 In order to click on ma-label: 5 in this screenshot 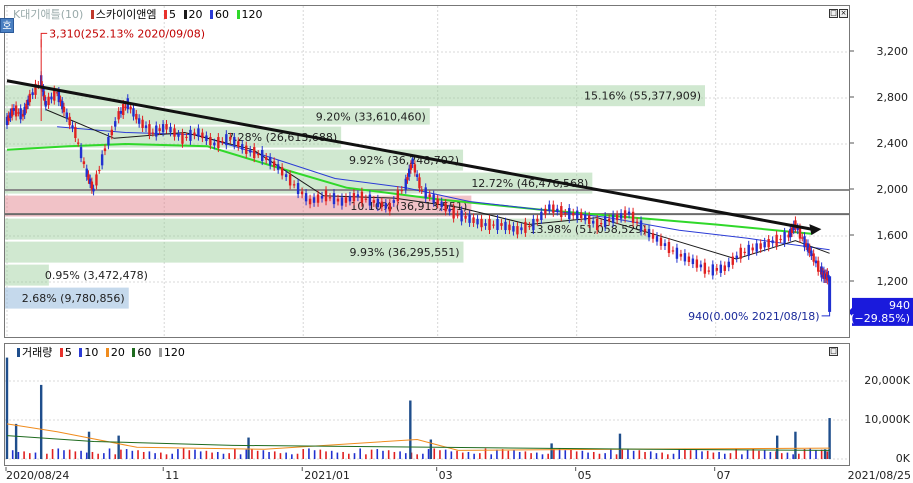, I will do `click(173, 14)`.